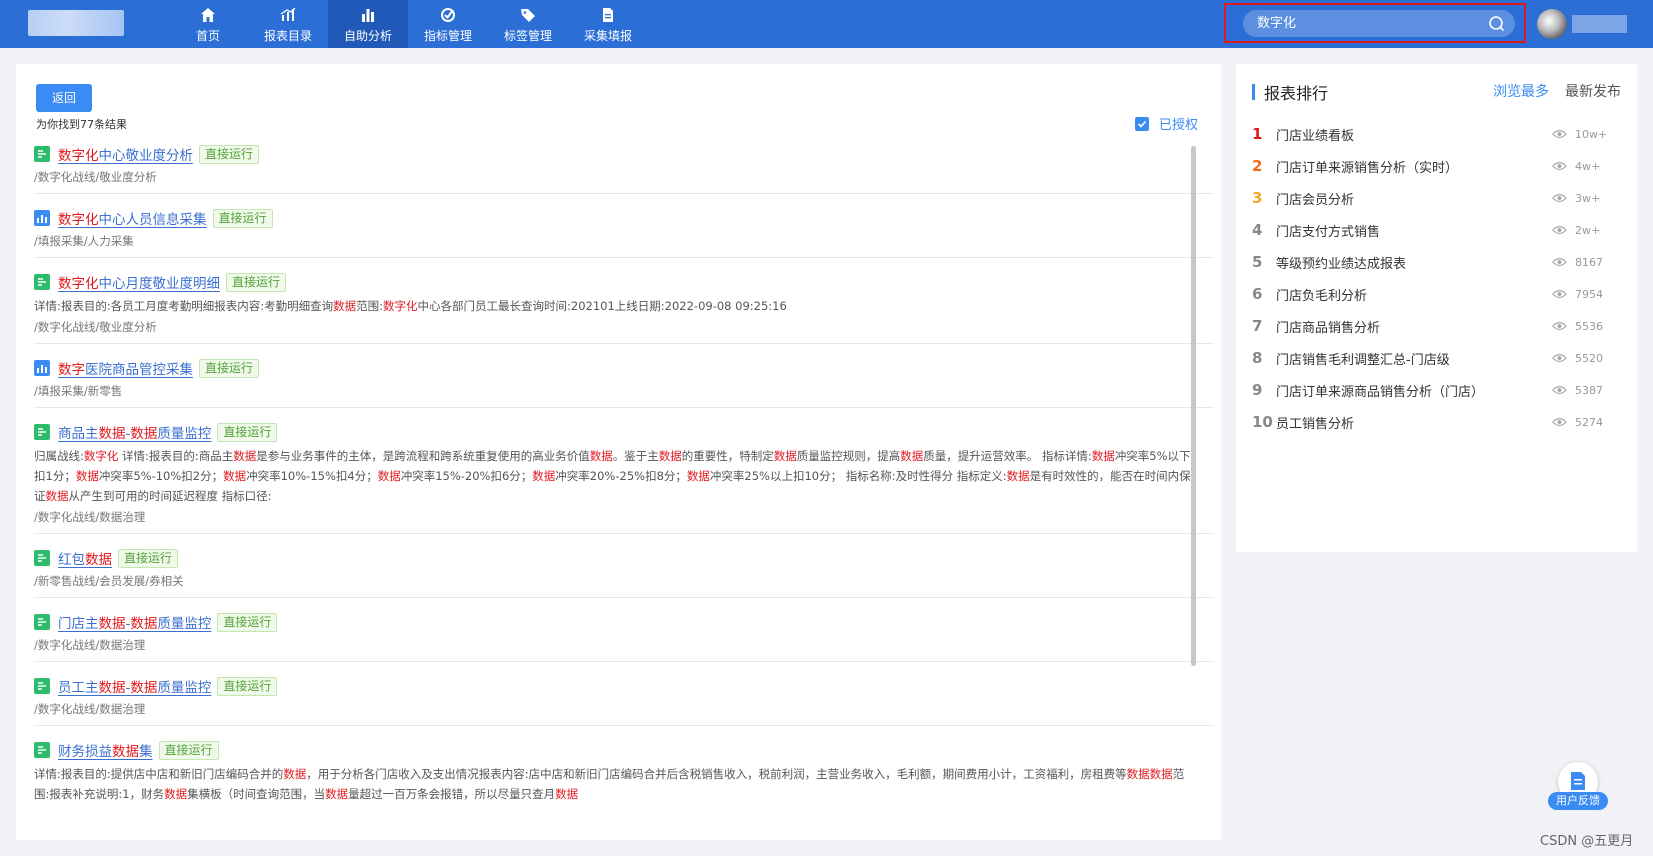 Image resolution: width=1653 pixels, height=856 pixels. I want to click on rank-report-name: 门店业绩看板, so click(1414, 134).